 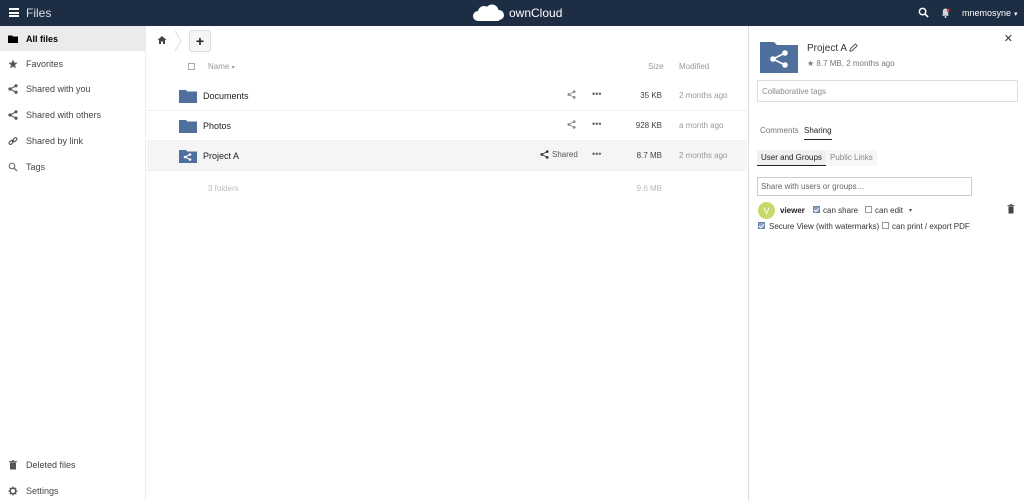 What do you see at coordinates (931, 226) in the screenshot?
I see `can-print-label: can print / export PDF` at bounding box center [931, 226].